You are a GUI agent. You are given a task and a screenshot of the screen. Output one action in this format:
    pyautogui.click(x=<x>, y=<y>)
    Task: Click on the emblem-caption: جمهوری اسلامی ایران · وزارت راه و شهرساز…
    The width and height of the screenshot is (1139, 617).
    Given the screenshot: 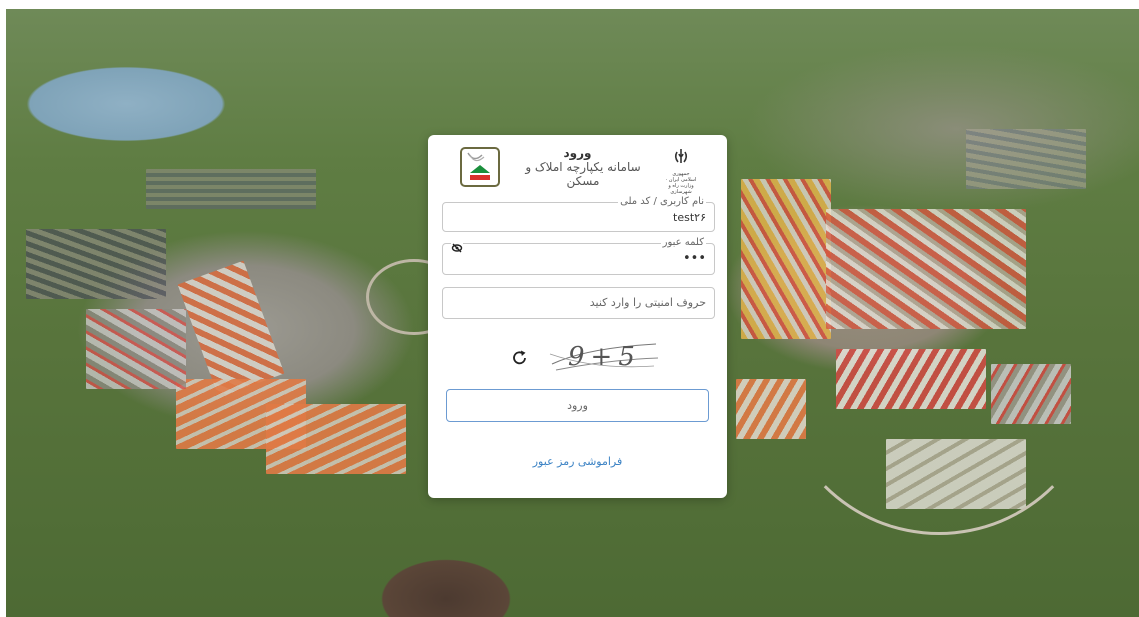 What is the action you would take?
    pyautogui.click(x=681, y=183)
    